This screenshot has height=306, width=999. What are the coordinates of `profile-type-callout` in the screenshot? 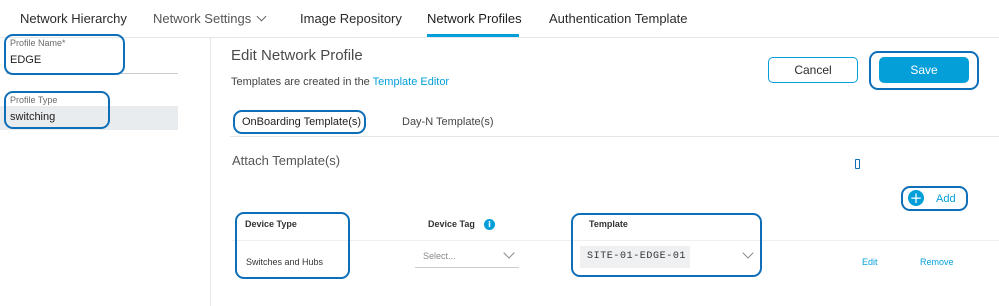 It's located at (57, 110).